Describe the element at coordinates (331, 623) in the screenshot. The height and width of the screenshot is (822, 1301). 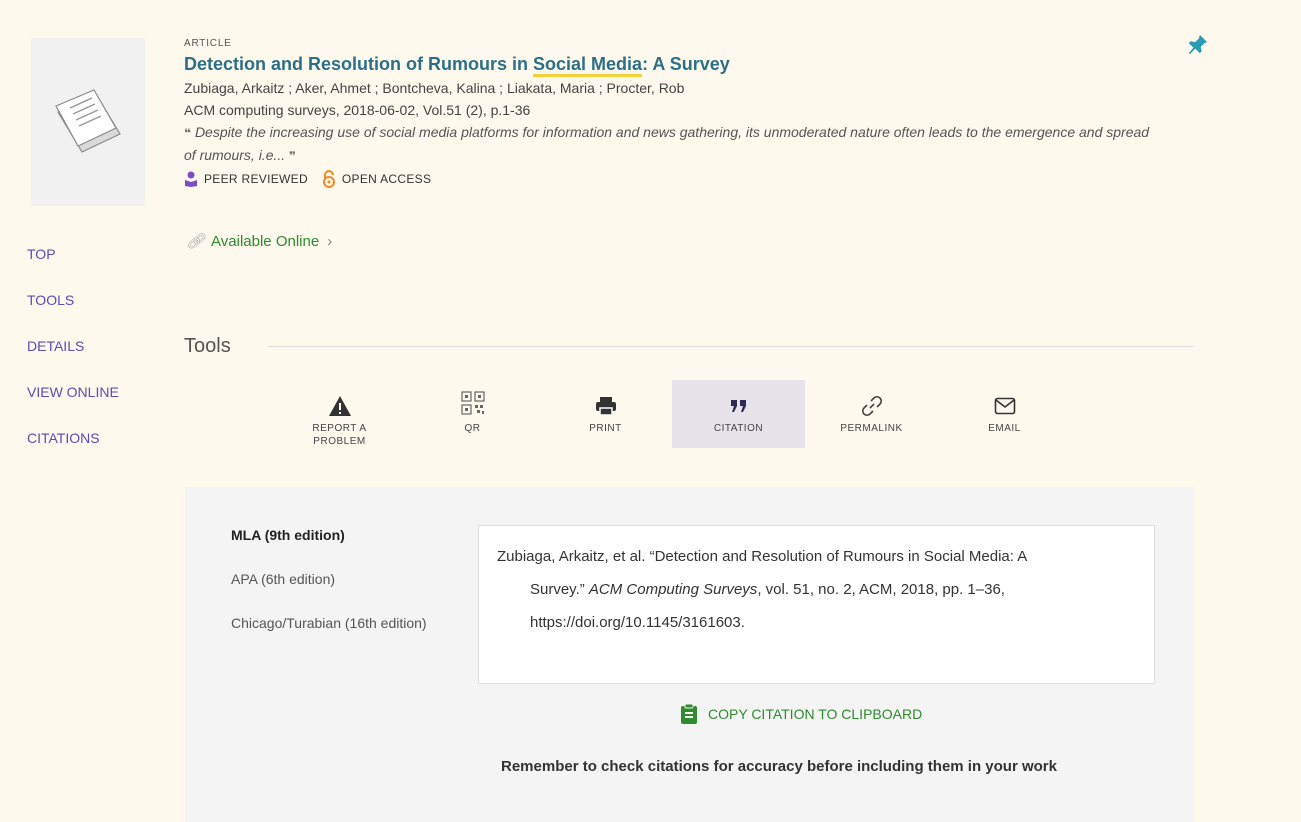
I see `citation-style-chicago: Chicago/Turabian (16th edition)` at that location.